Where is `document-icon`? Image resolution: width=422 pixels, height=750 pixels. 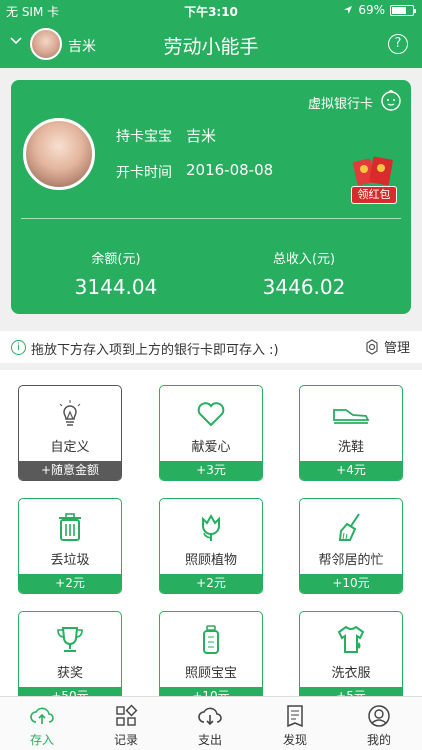 document-icon is located at coordinates (295, 716).